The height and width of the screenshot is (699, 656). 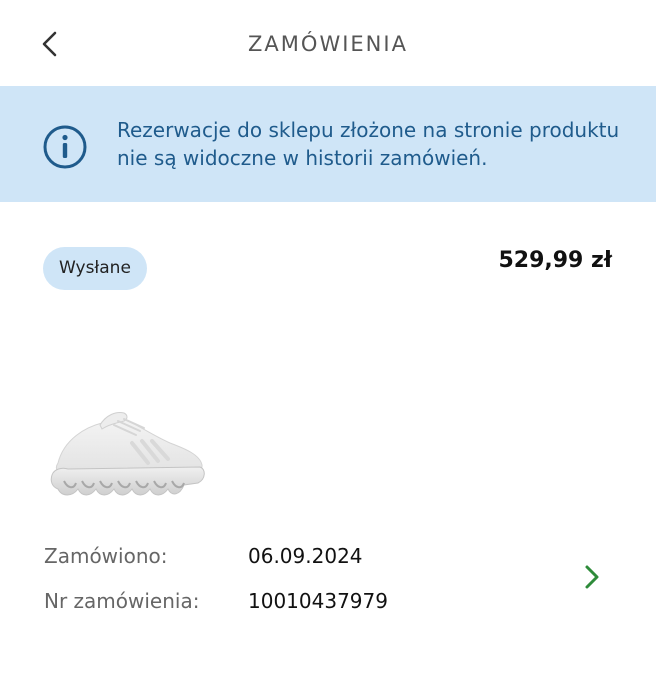 What do you see at coordinates (592, 577) in the screenshot?
I see `chevron-right-icon` at bounding box center [592, 577].